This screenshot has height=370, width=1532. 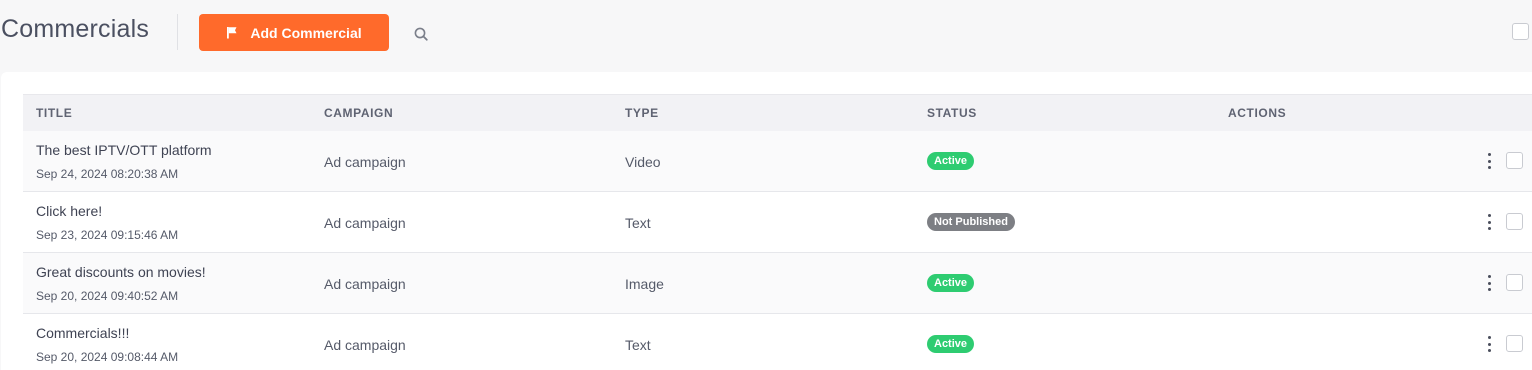 I want to click on row-date: Sep 23, 2024 09:15:46 AM, so click(x=107, y=235).